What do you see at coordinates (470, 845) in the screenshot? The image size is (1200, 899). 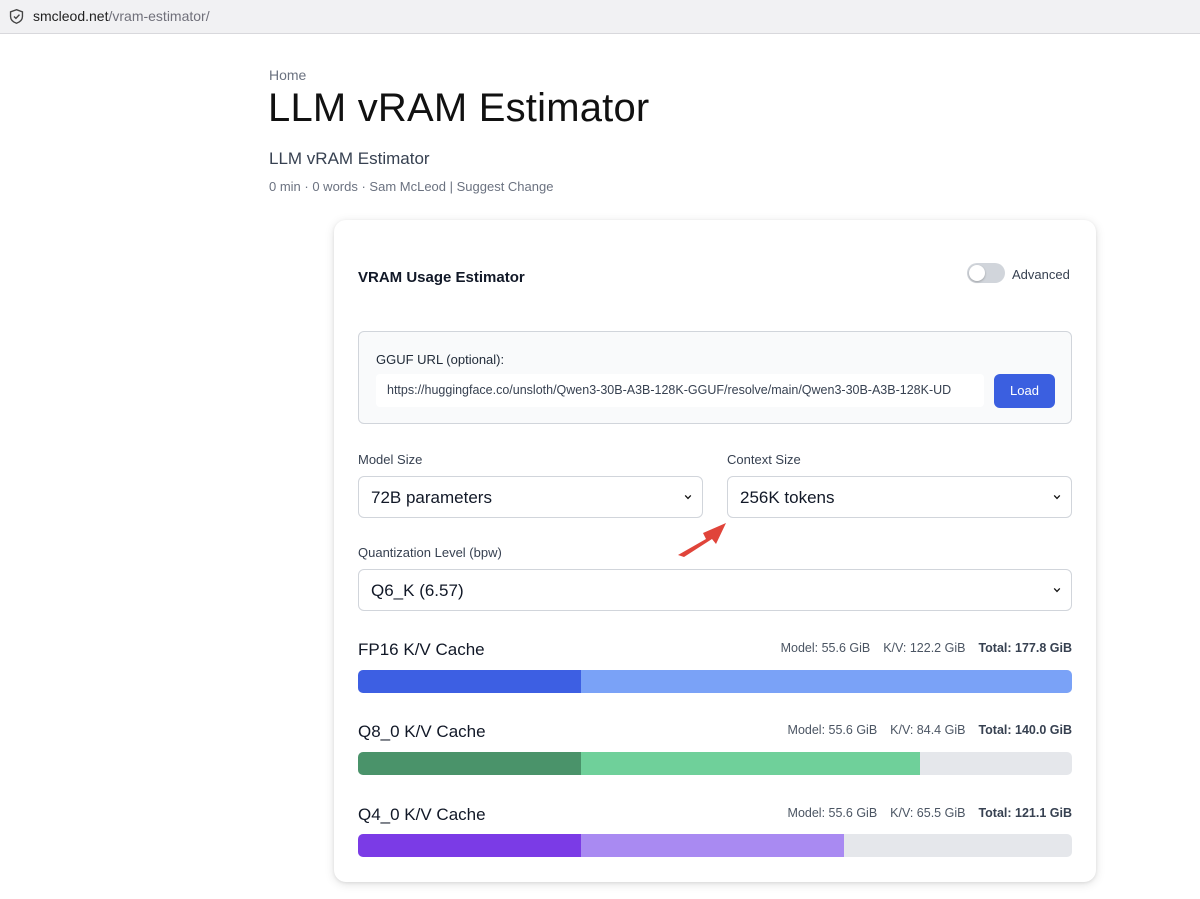 I see `q4-model-segment` at bounding box center [470, 845].